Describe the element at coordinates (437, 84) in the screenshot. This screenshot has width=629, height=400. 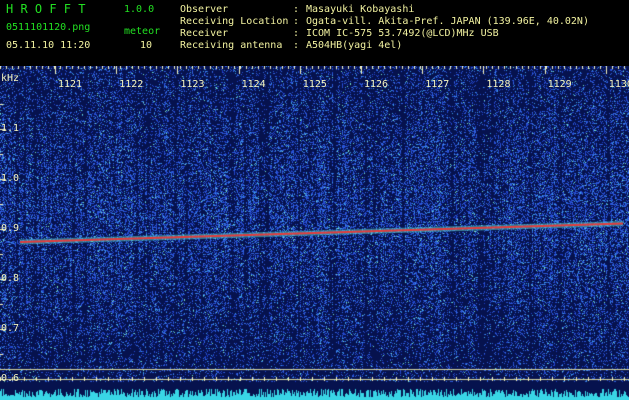
I see `time-tick-label: 1127` at that location.